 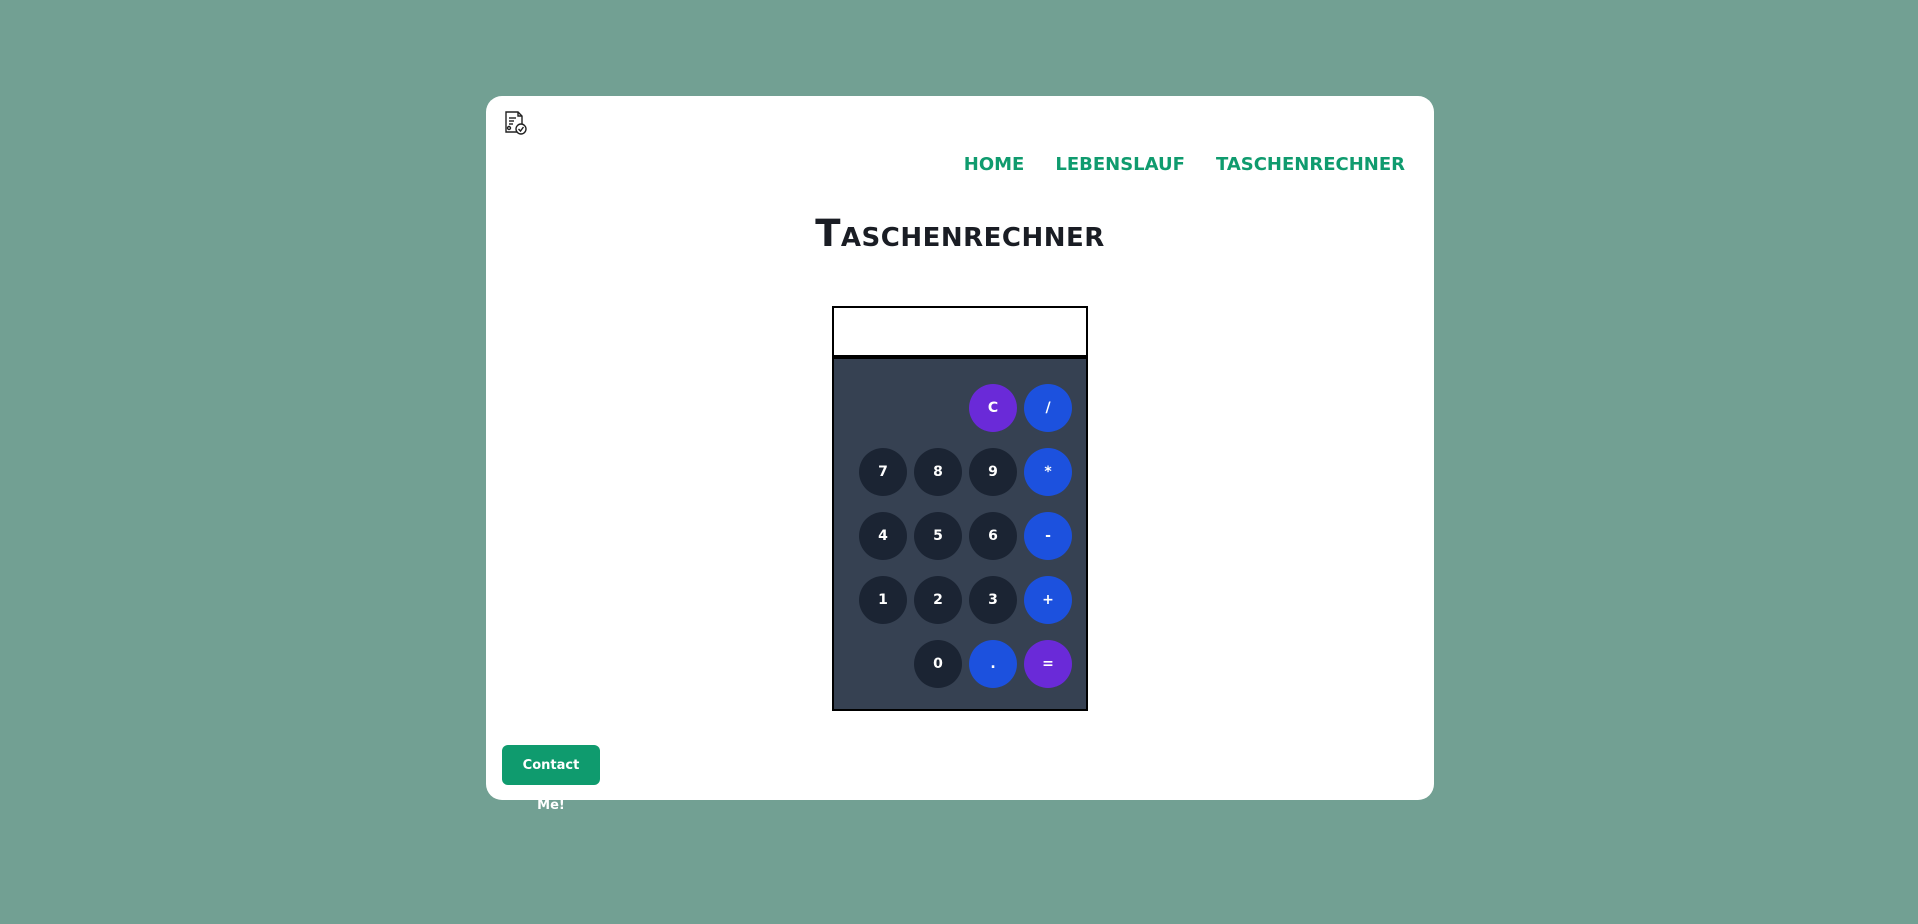 I want to click on digit-8-button: 8, so click(x=938, y=472).